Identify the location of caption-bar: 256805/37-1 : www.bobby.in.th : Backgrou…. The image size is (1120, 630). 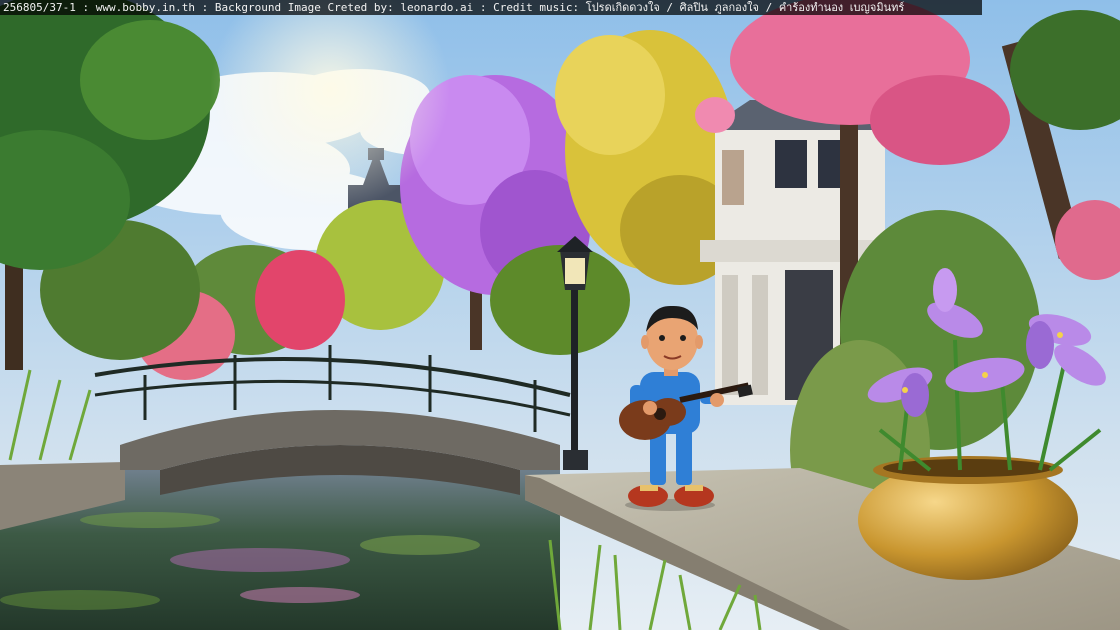
(491, 7).